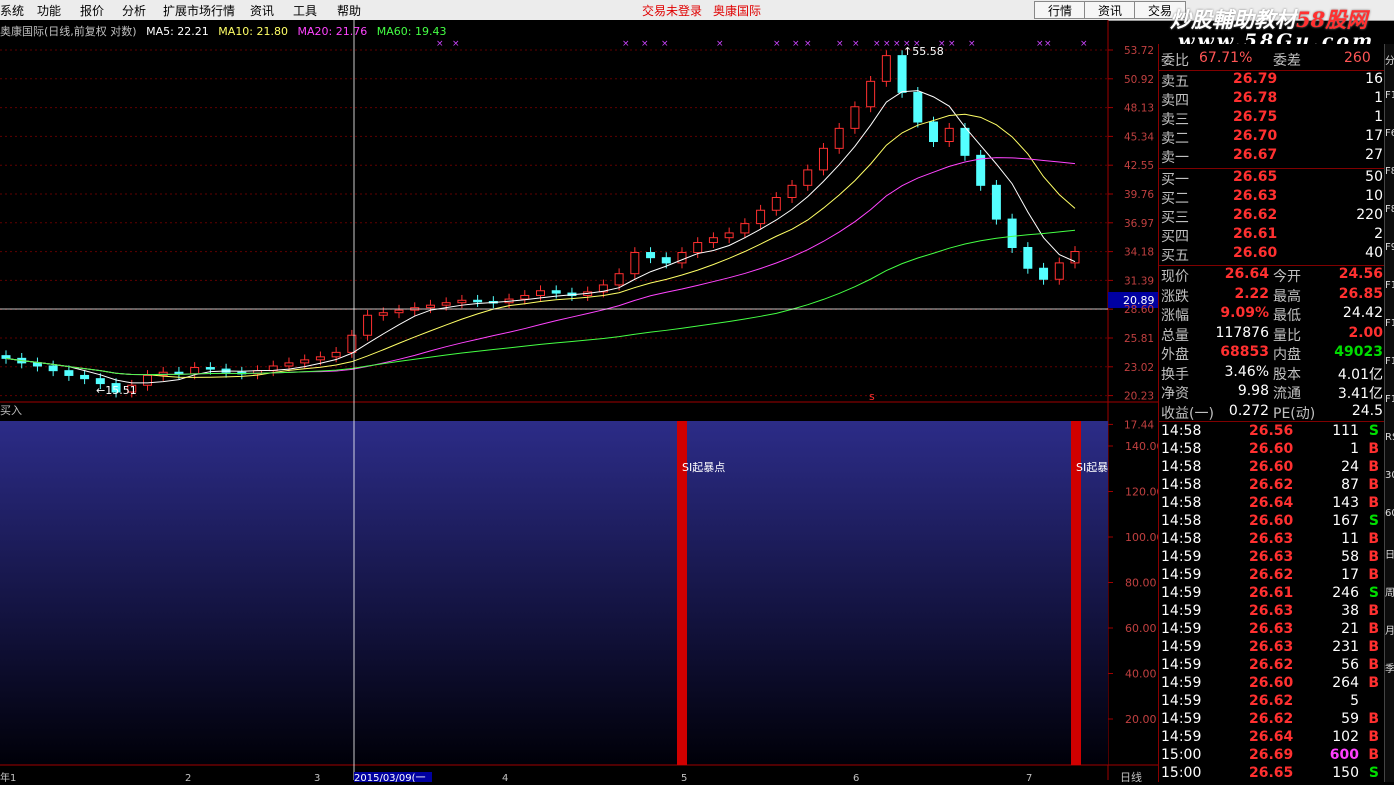 This screenshot has width=1394, height=785. What do you see at coordinates (1272, 156) in the screenshot?
I see `ask-row: 卖一 26.67 27` at bounding box center [1272, 156].